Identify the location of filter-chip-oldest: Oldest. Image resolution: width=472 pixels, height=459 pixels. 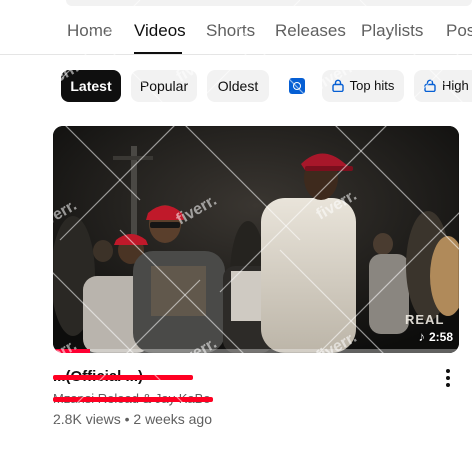
(238, 86).